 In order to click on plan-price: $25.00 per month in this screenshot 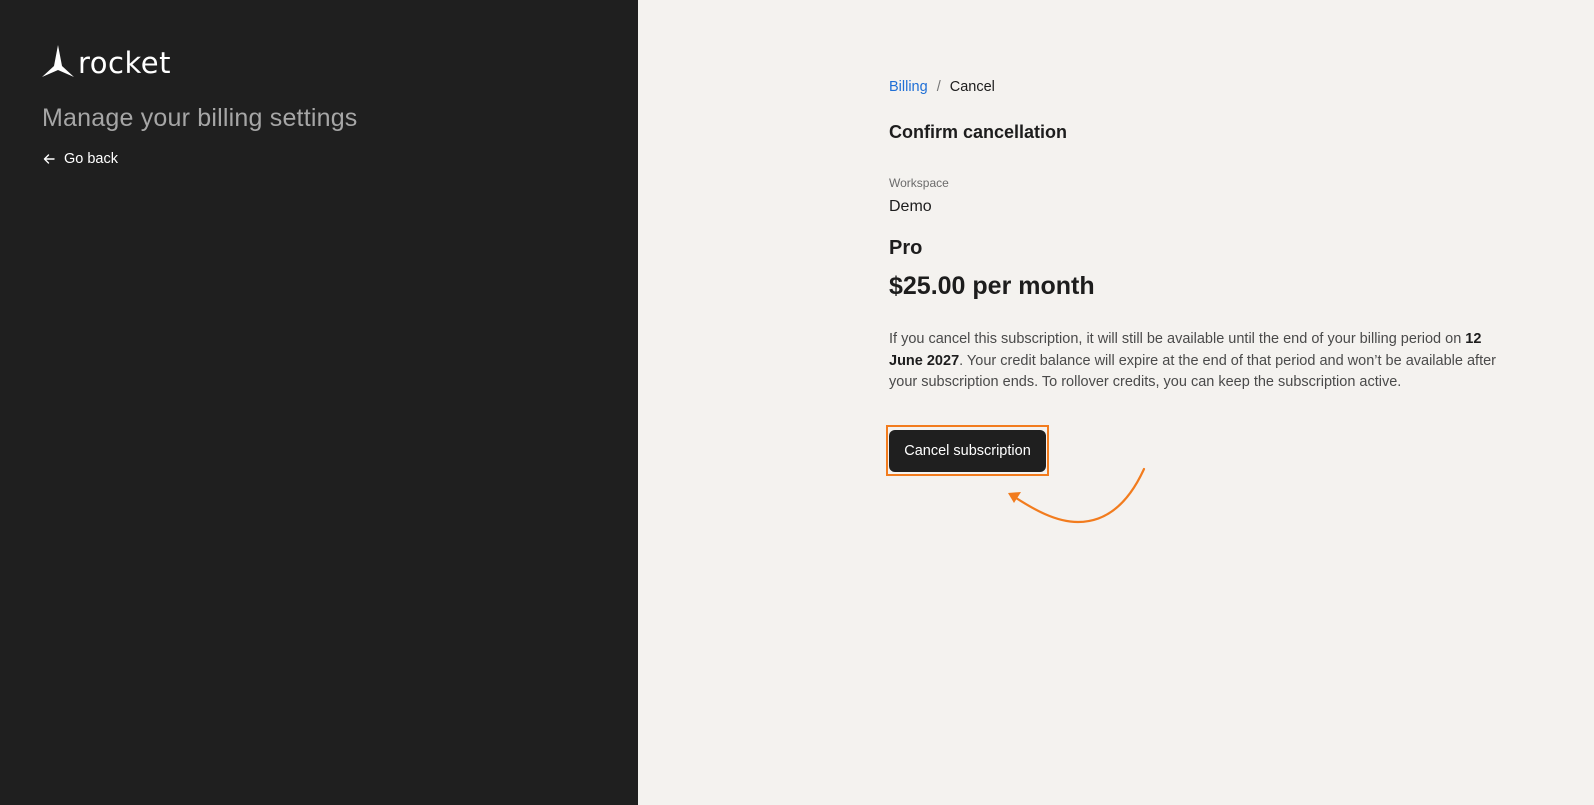, I will do `click(992, 286)`.